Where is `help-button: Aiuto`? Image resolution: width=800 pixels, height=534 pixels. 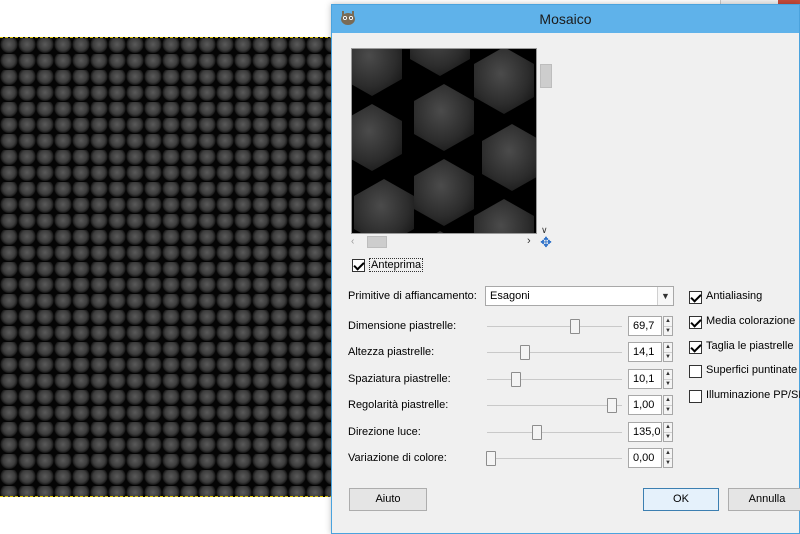
help-button: Aiuto is located at coordinates (388, 499).